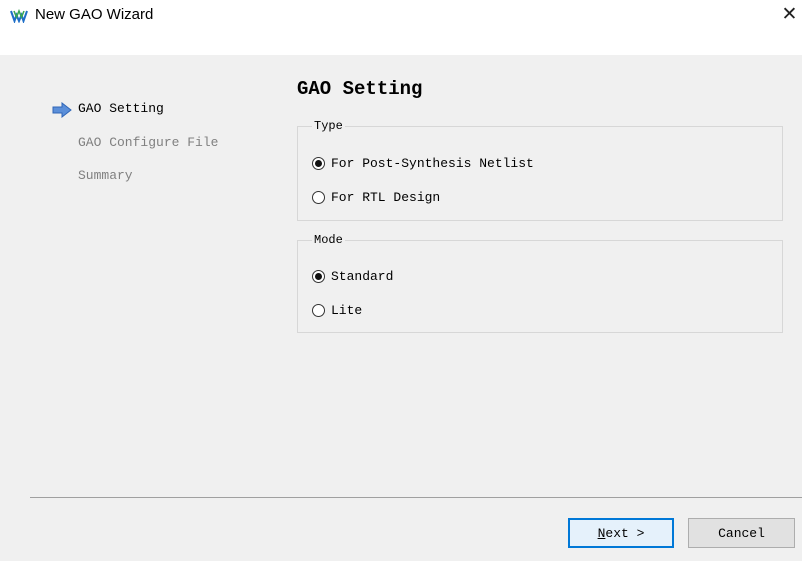 The height and width of the screenshot is (561, 802). I want to click on next-mnemonic: N, so click(601, 533).